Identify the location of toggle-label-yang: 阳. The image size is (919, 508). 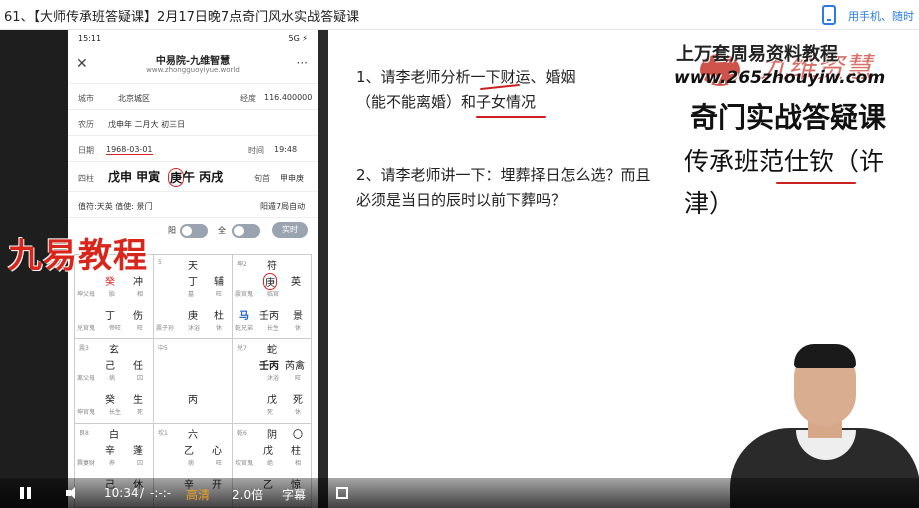
(172, 230).